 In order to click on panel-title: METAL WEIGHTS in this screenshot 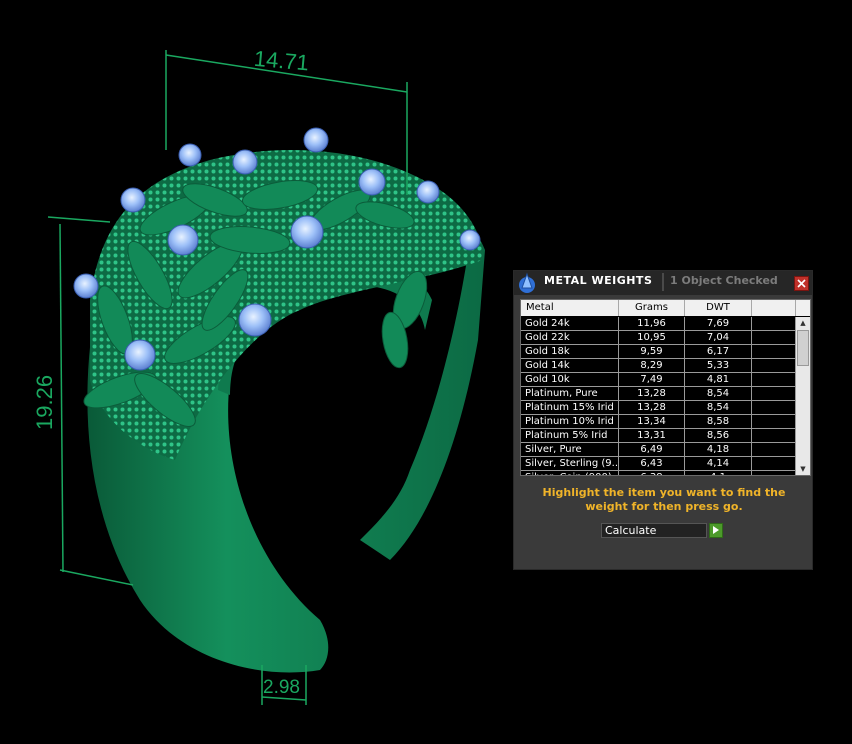, I will do `click(598, 280)`.